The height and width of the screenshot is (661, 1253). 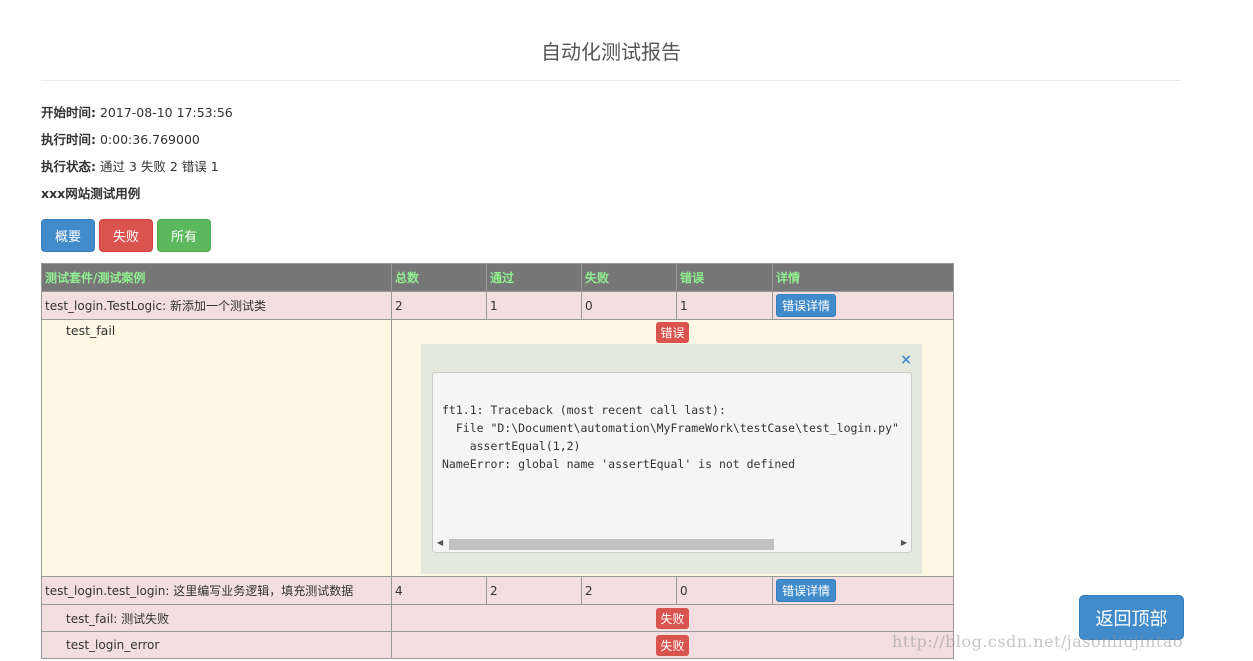 I want to click on summary-filter-button: 概要, so click(x=68, y=235).